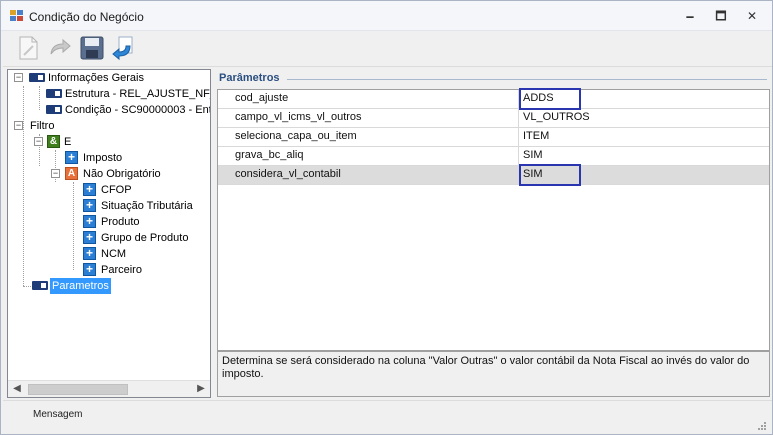 The image size is (773, 435). I want to click on parameter-row: cod_ajuste ADDS, so click(493, 99).